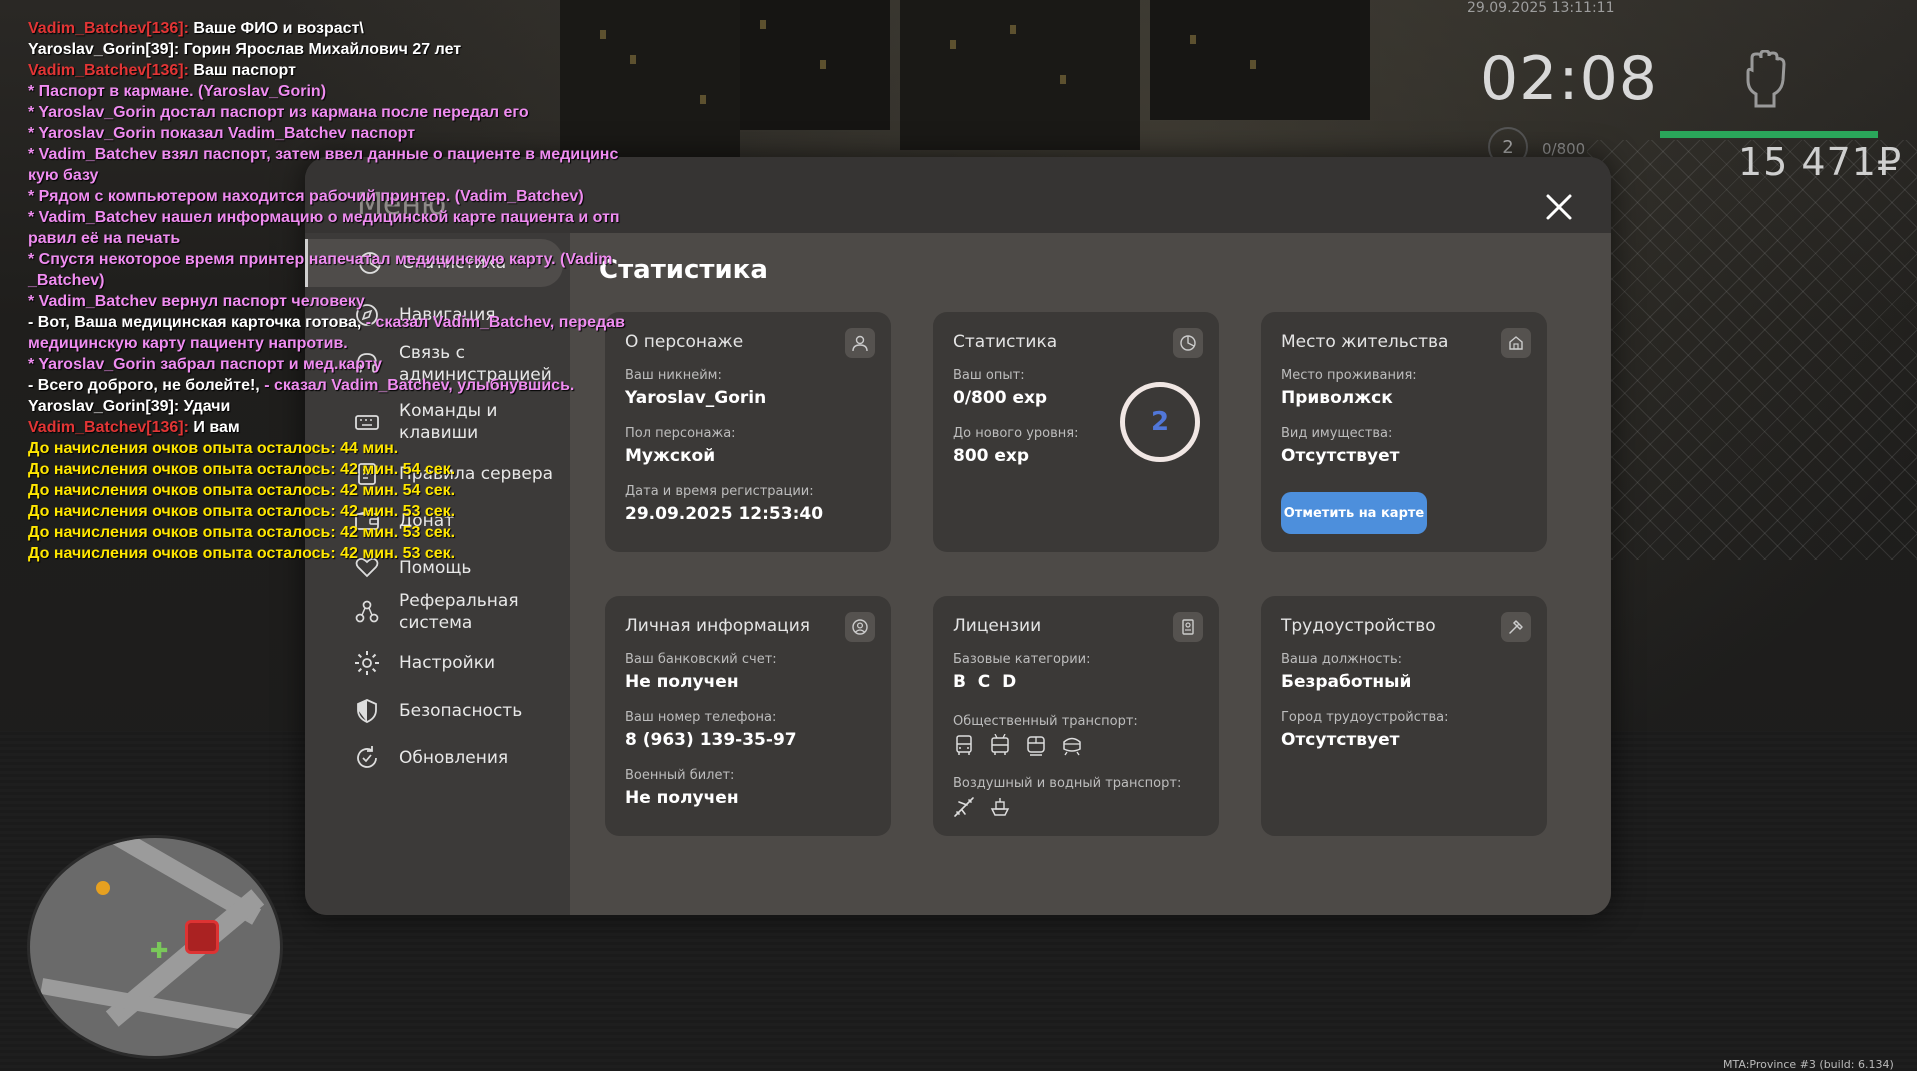 The image size is (1917, 1071). I want to click on sidebar-item-referral: Реферальная система, so click(432, 612).